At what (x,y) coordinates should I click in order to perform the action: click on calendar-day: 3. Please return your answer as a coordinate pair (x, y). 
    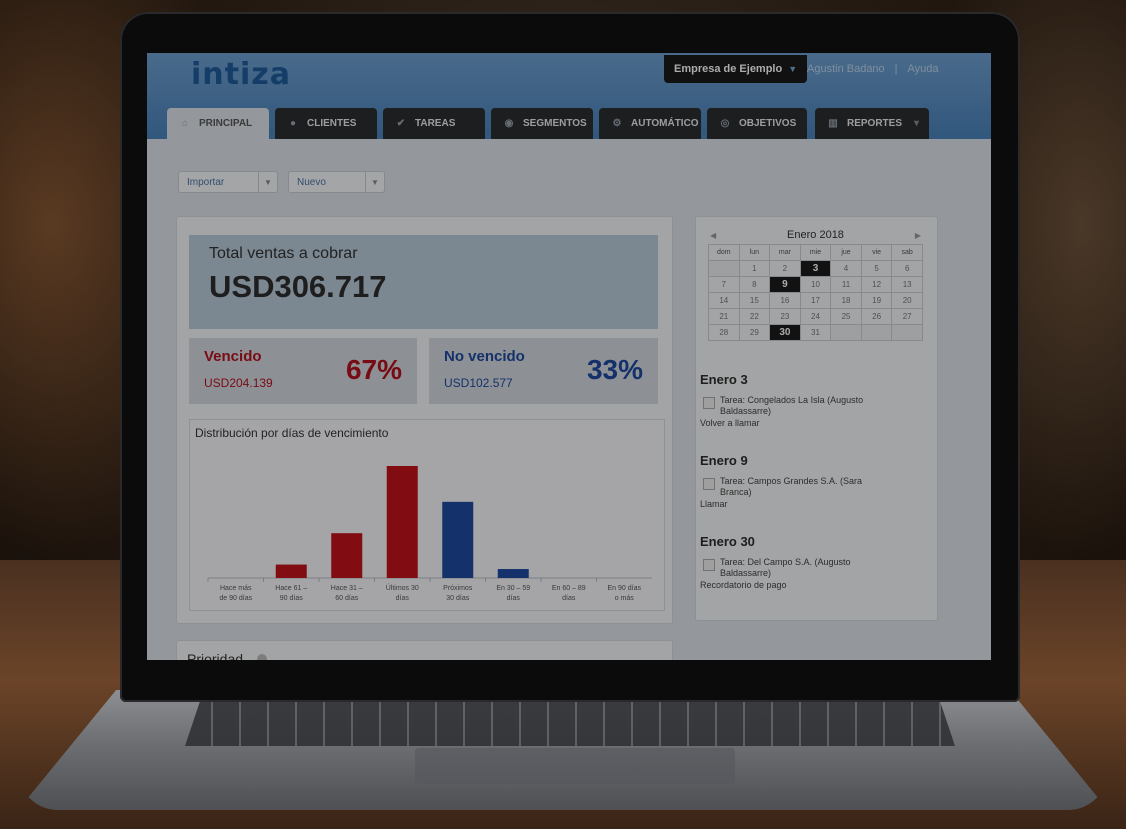
    Looking at the image, I should click on (815, 268).